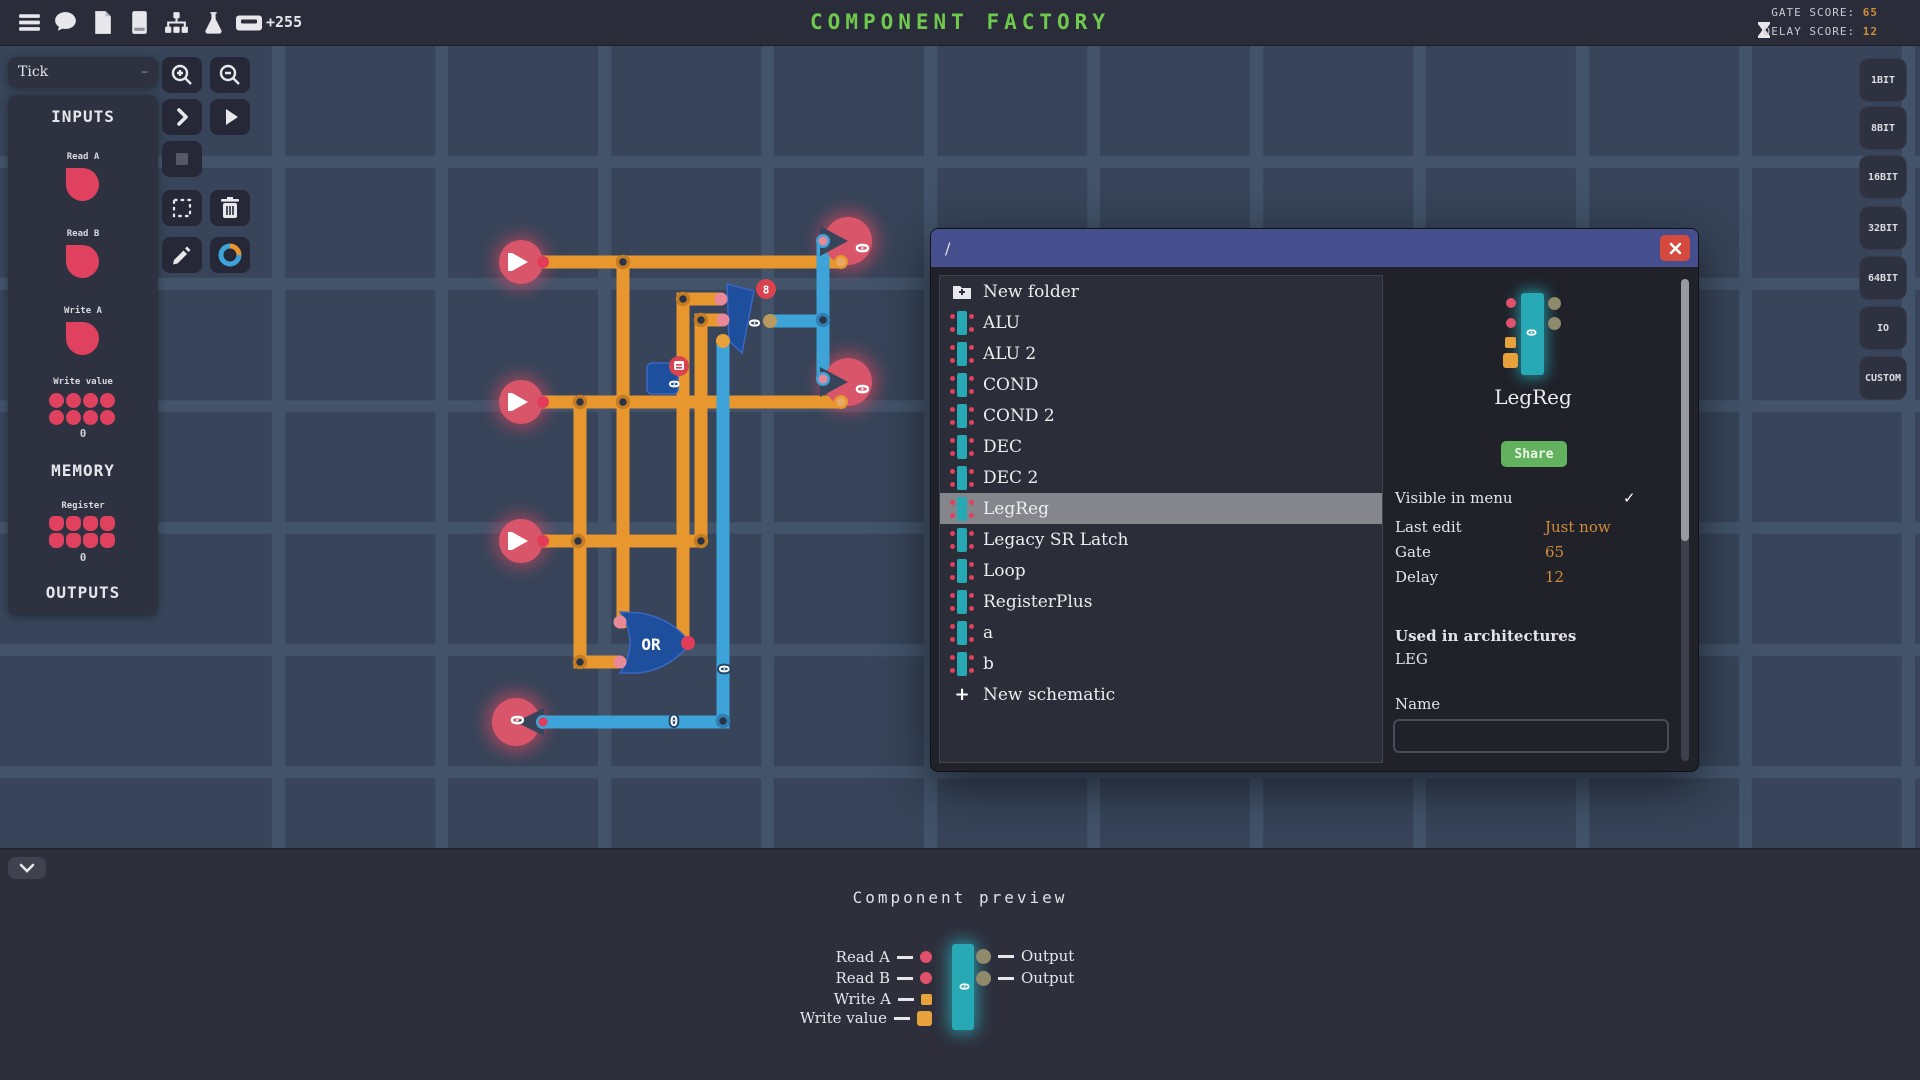  What do you see at coordinates (1534, 454) in the screenshot?
I see `share-button: Share` at bounding box center [1534, 454].